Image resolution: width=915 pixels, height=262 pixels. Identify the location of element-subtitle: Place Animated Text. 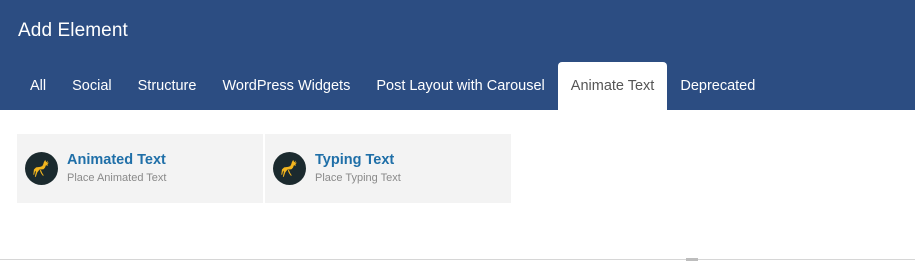
(117, 178).